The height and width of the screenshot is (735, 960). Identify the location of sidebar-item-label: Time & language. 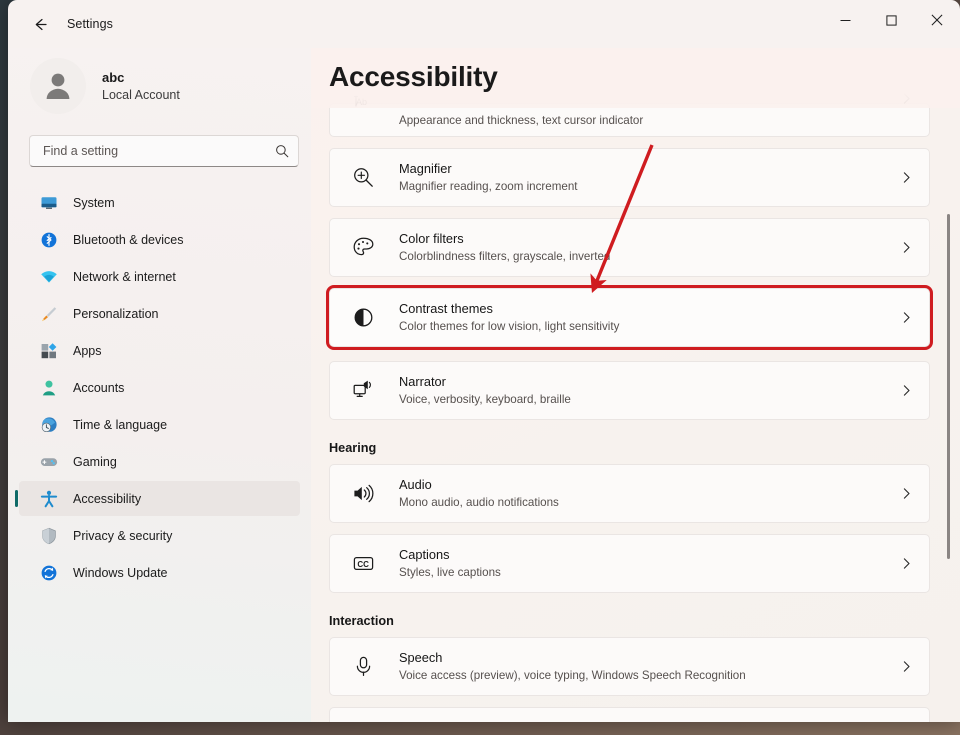
(120, 424).